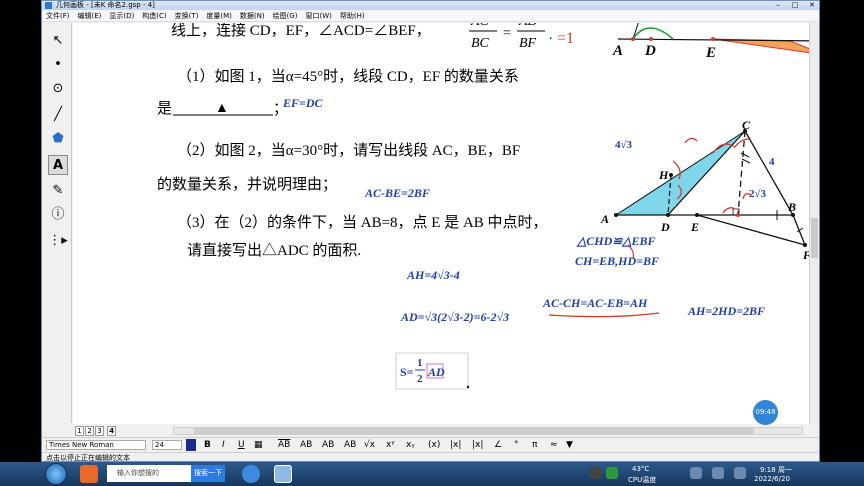 This screenshot has width=864, height=486. I want to click on maximize-button: □, so click(795, 5).